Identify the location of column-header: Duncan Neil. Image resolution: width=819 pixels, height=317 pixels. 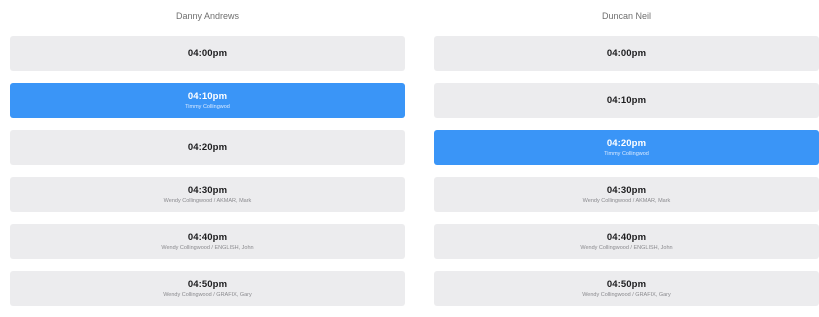
(626, 16).